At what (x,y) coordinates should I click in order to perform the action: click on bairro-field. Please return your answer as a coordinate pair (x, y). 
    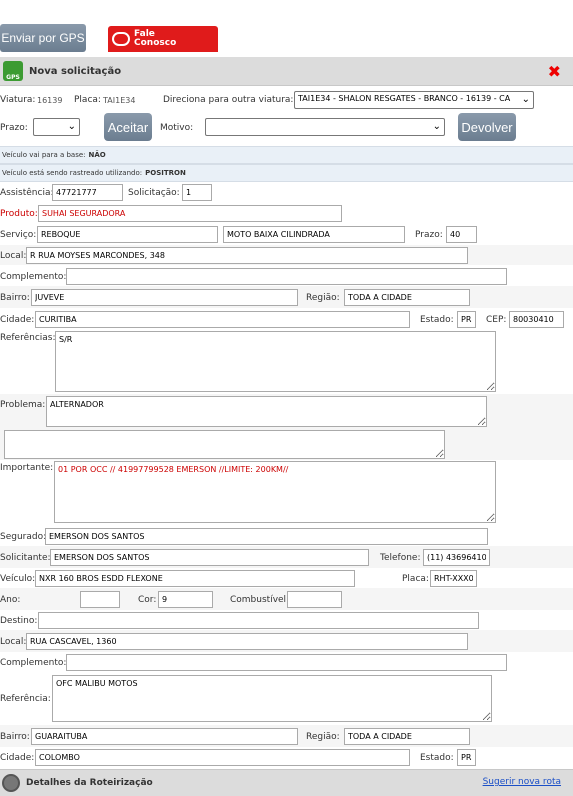
    Looking at the image, I should click on (164, 297).